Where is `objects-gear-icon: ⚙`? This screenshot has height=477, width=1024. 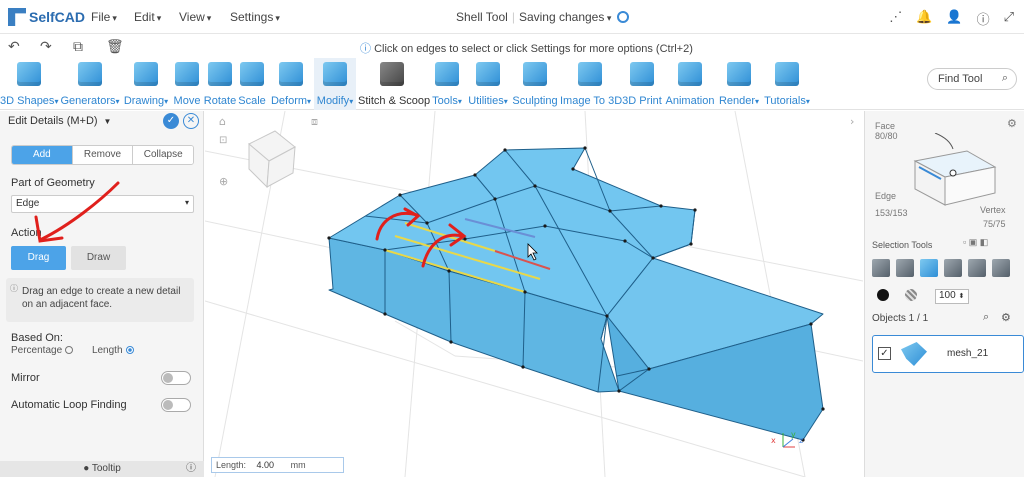 objects-gear-icon: ⚙ is located at coordinates (1006, 317).